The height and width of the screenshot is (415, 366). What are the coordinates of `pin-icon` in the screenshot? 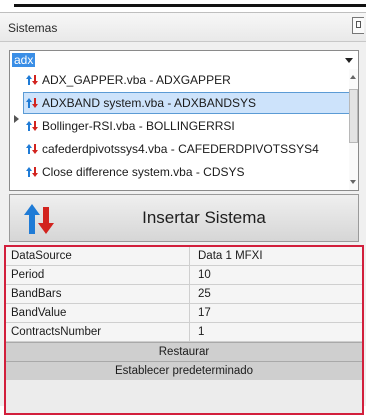 It's located at (358, 25).